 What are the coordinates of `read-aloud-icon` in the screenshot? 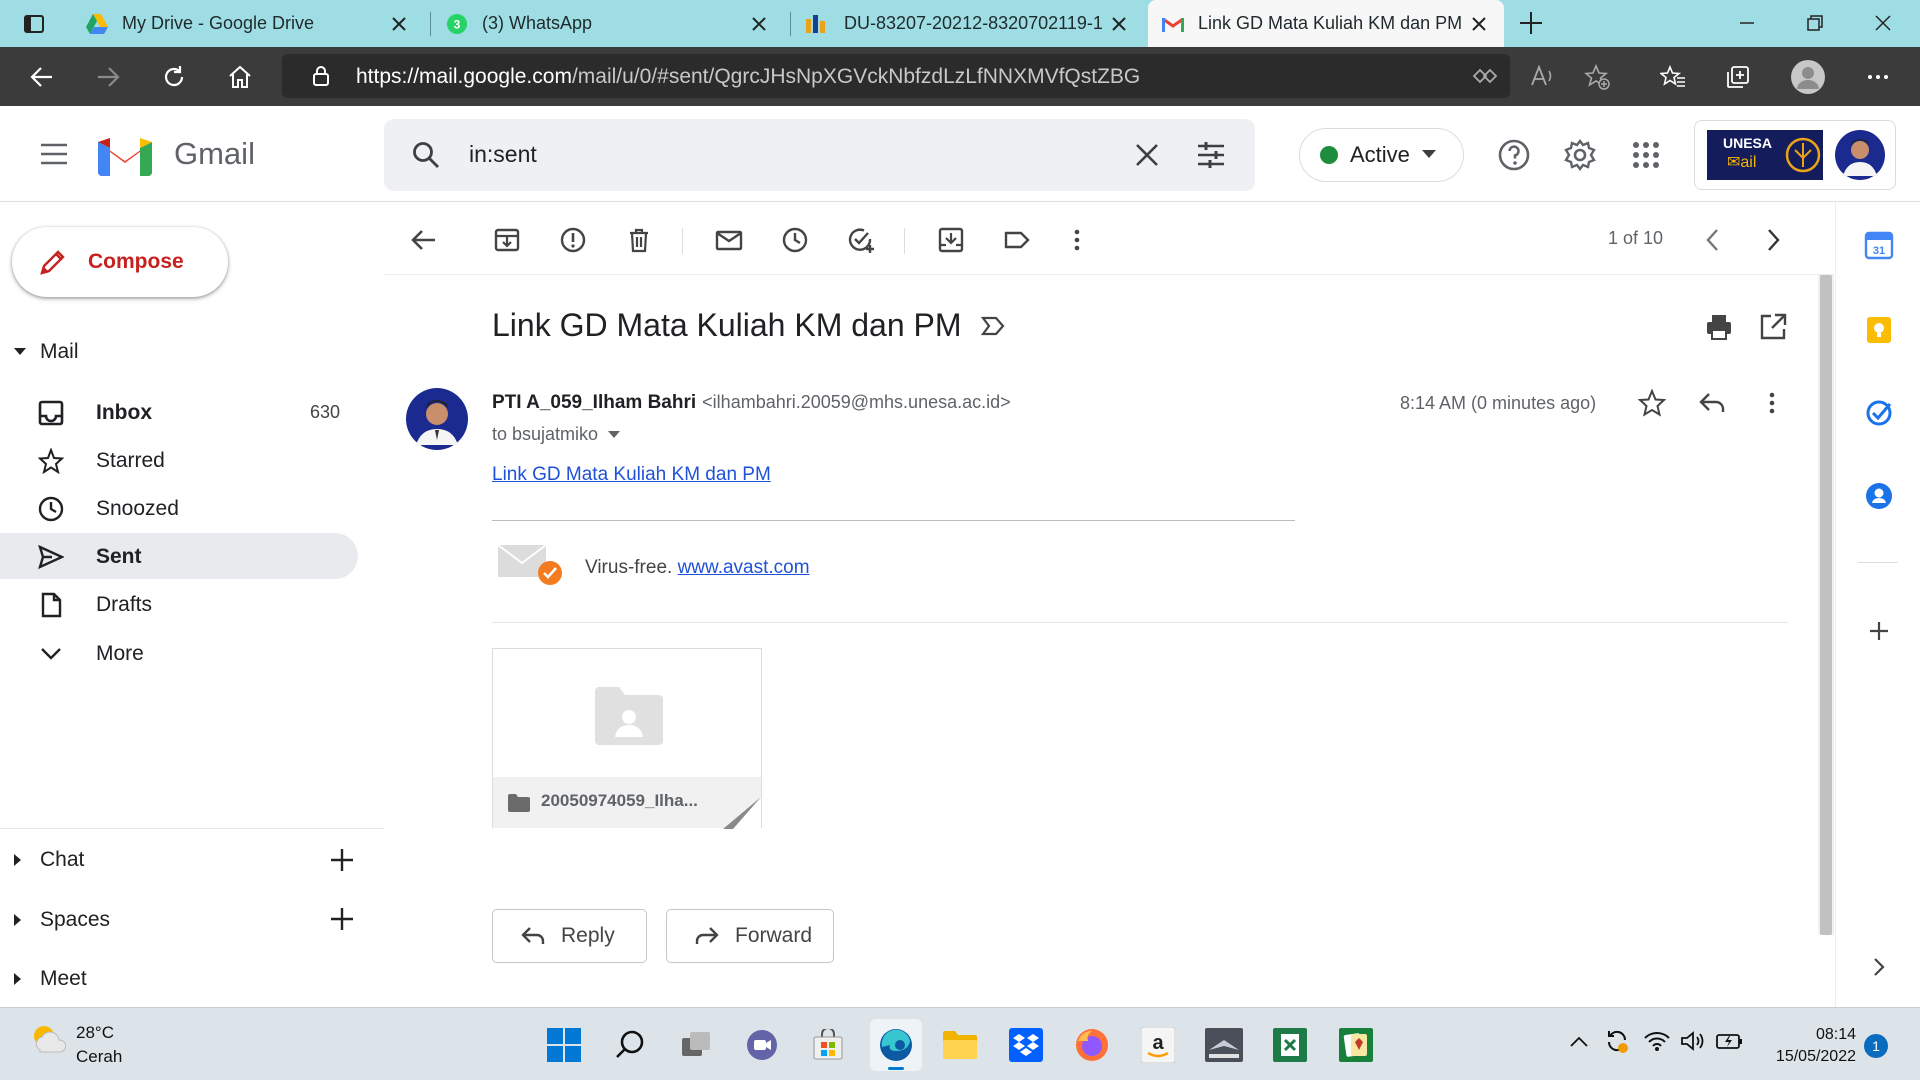 It's located at (1543, 76).